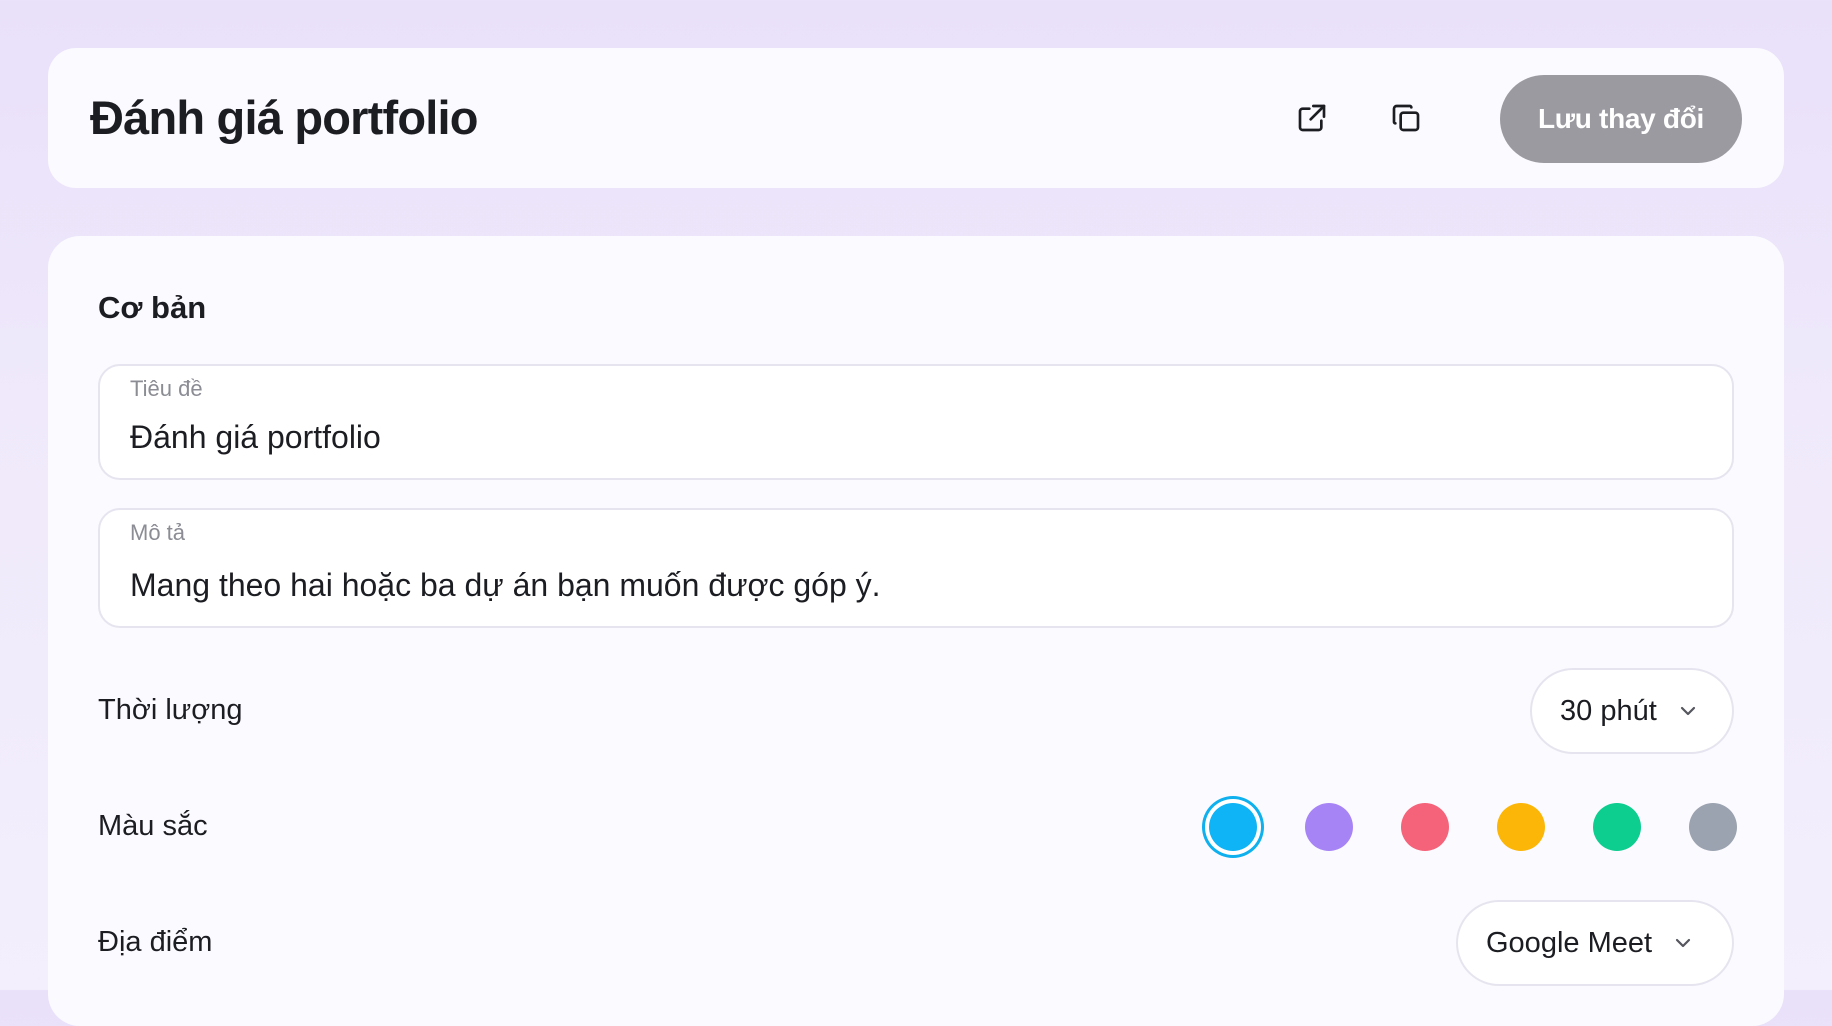 Image resolution: width=1832 pixels, height=1026 pixels. Describe the element at coordinates (170, 710) in the screenshot. I see `duration-label: Thời lượng` at that location.